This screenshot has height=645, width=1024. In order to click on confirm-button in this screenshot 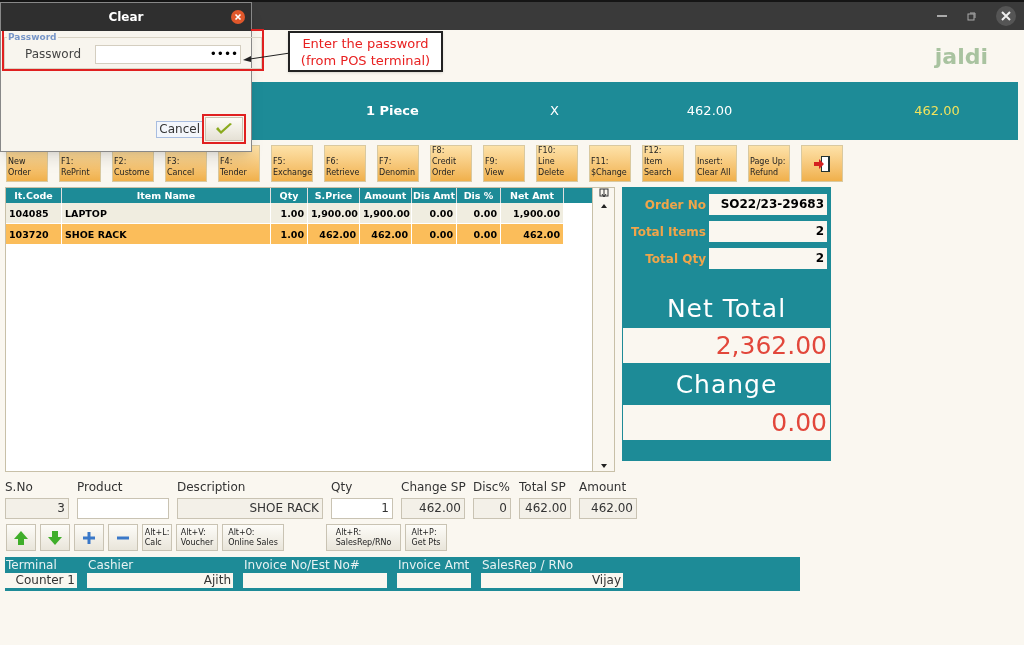, I will do `click(224, 129)`.